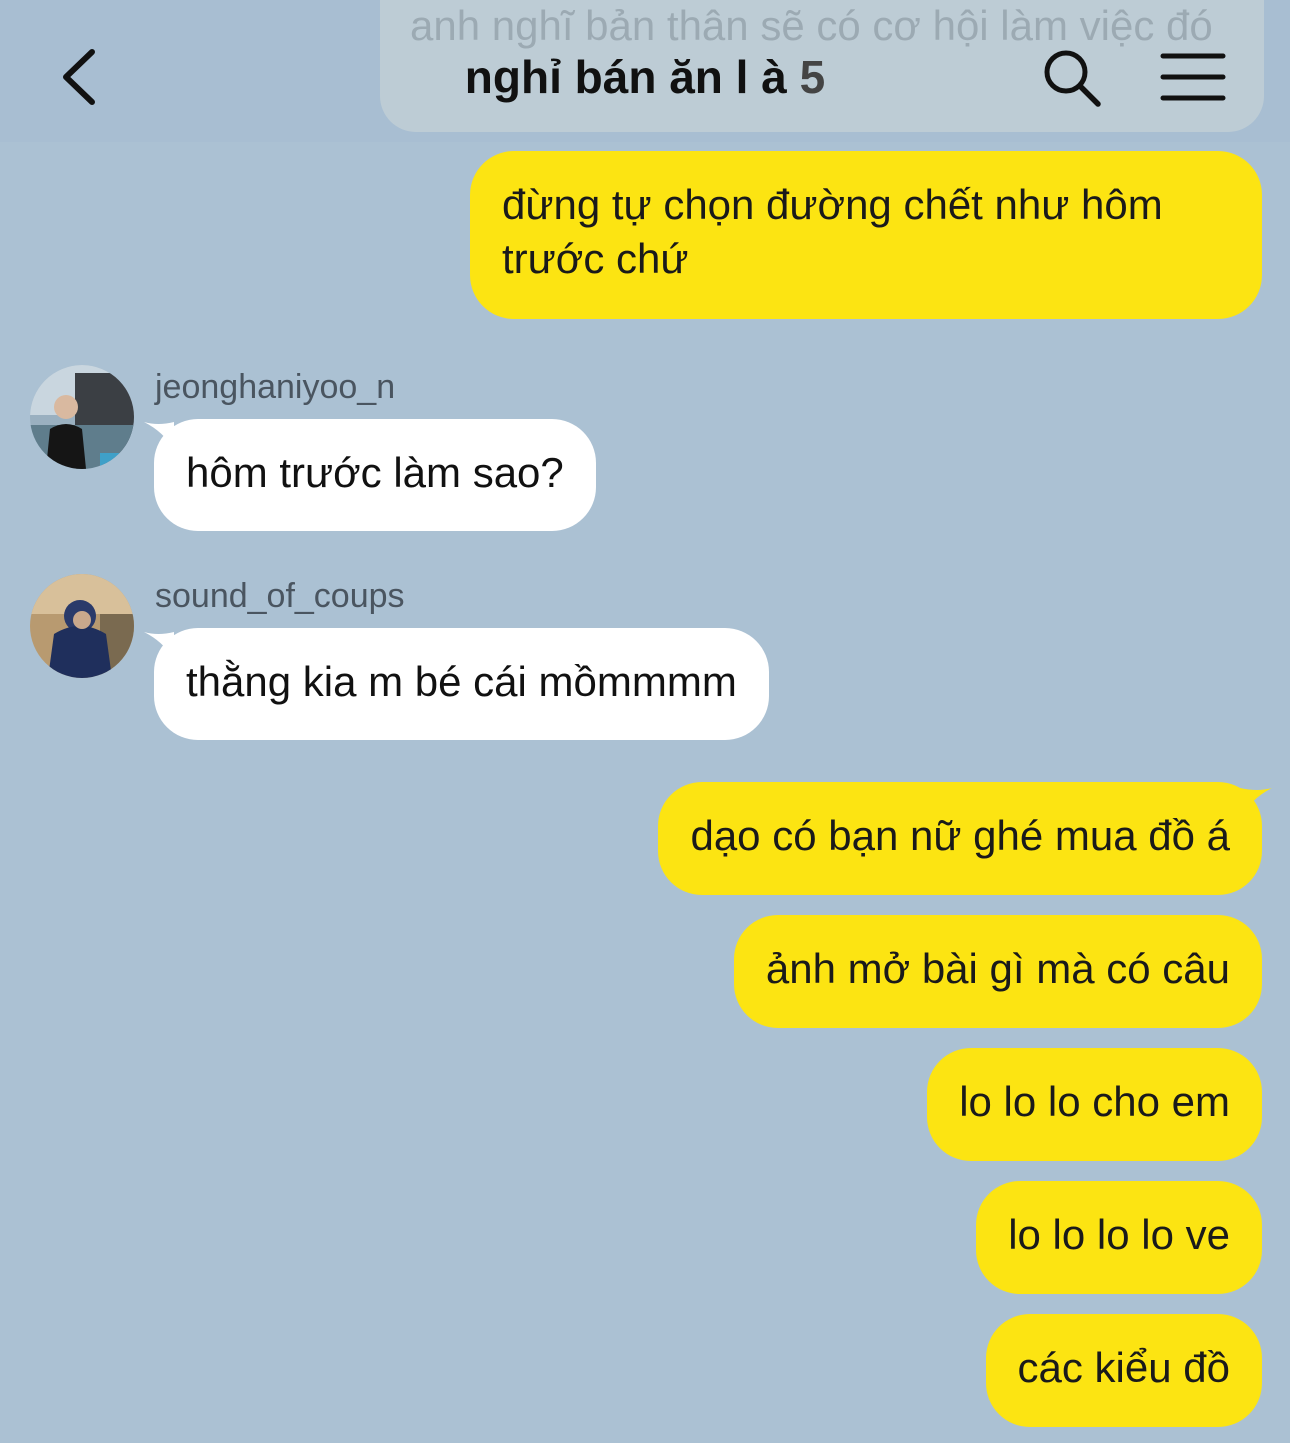  I want to click on chat-title: nghỉ bán ăn l à 5, so click(645, 77).